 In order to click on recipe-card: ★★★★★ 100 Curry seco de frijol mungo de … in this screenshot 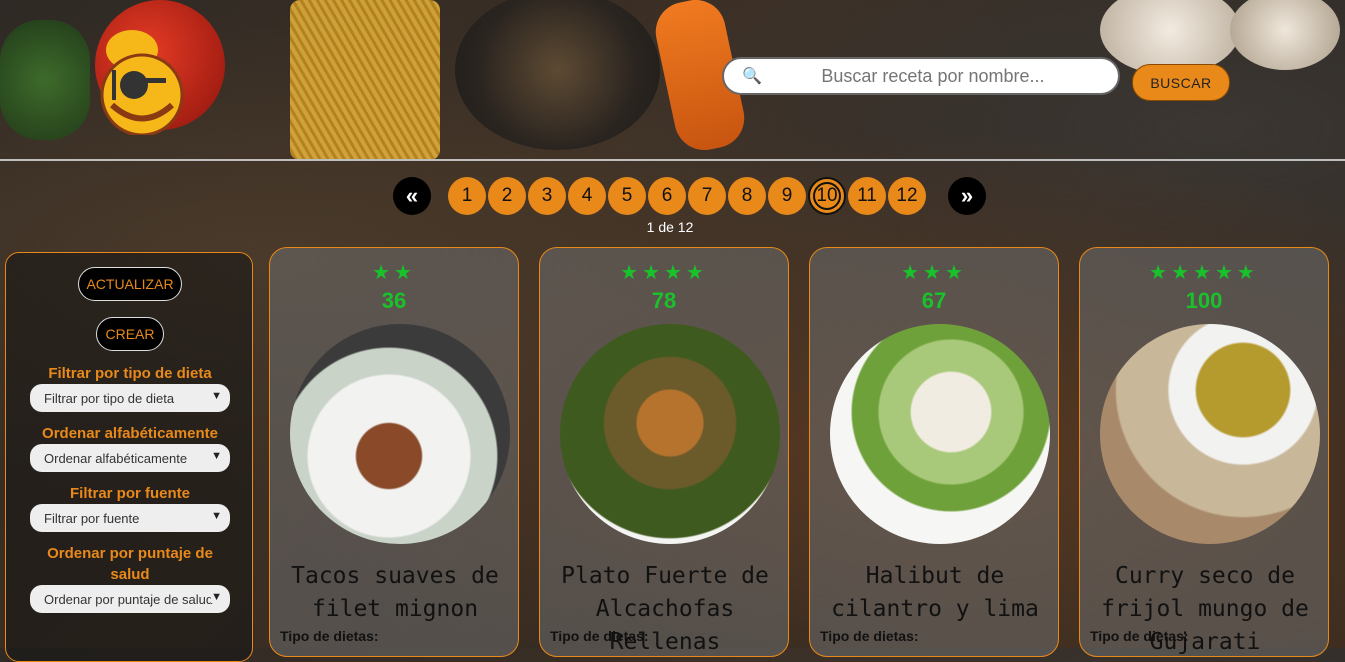, I will do `click(1204, 452)`.